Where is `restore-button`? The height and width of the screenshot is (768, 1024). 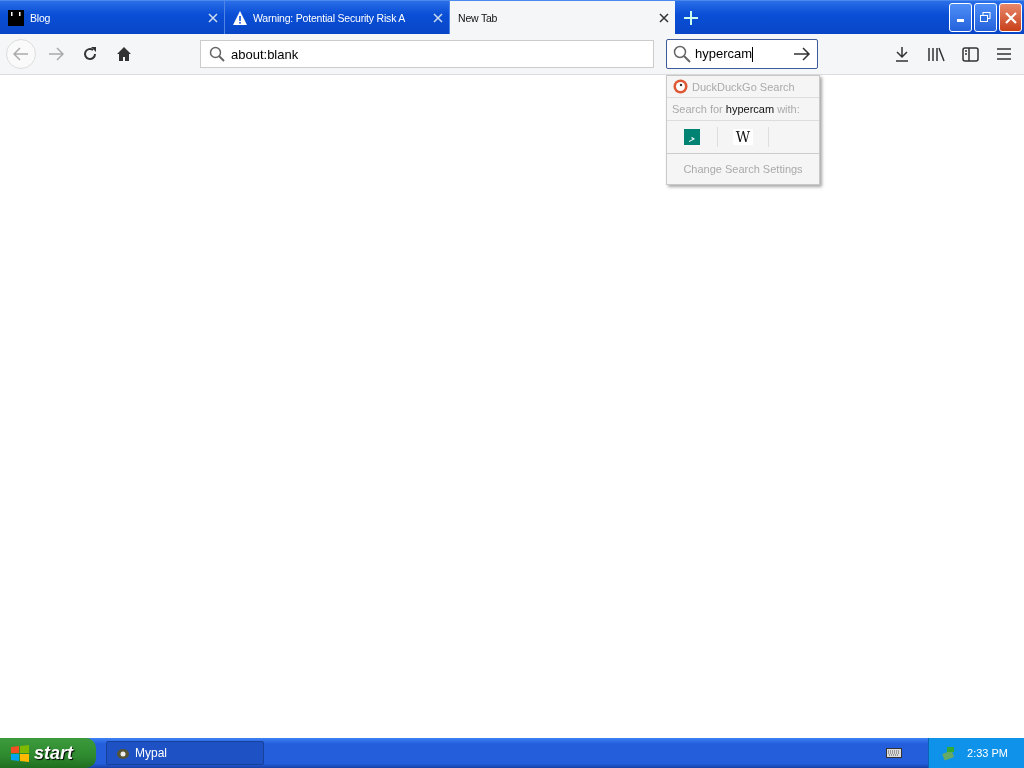
restore-button is located at coordinates (985, 17).